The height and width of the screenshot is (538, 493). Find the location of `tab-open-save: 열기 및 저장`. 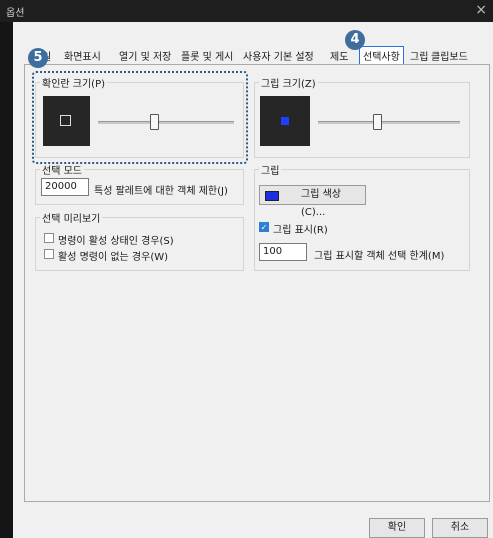

tab-open-save: 열기 및 저장 is located at coordinates (145, 55).